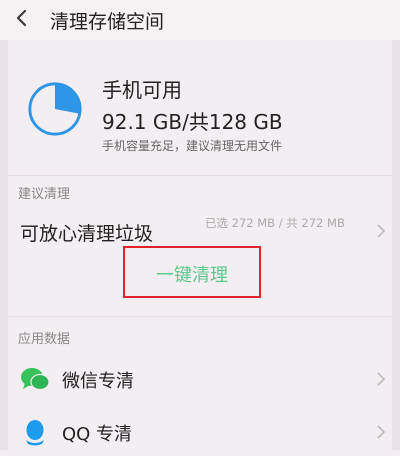 The width and height of the screenshot is (400, 456). I want to click on one-click-clean-label: 一键清理, so click(192, 275).